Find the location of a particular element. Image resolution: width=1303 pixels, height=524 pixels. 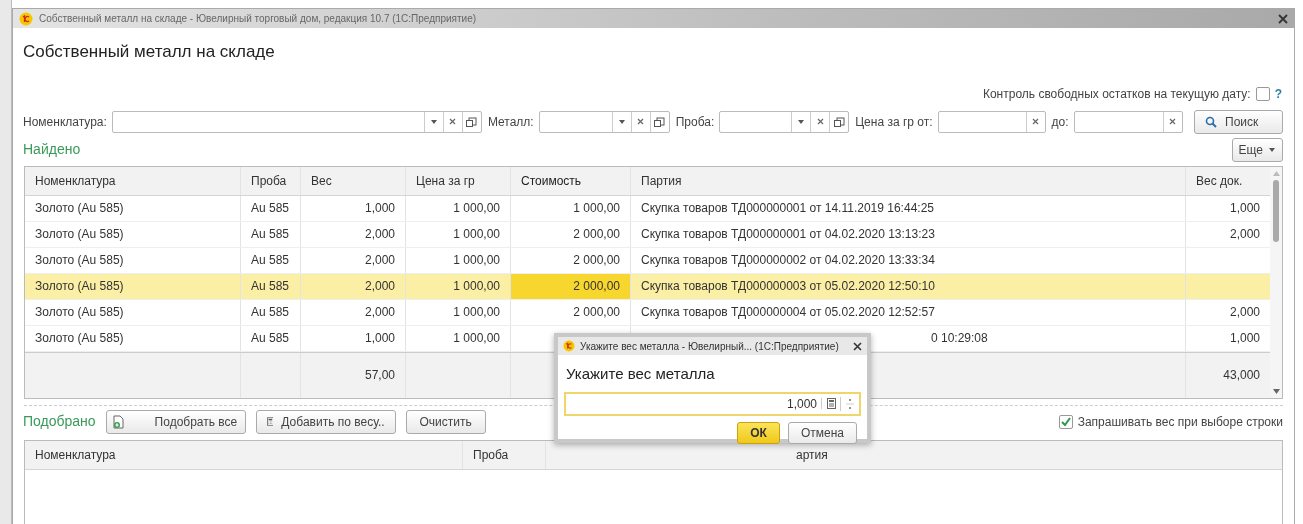

table-cell: 1,000 is located at coordinates (353, 208).